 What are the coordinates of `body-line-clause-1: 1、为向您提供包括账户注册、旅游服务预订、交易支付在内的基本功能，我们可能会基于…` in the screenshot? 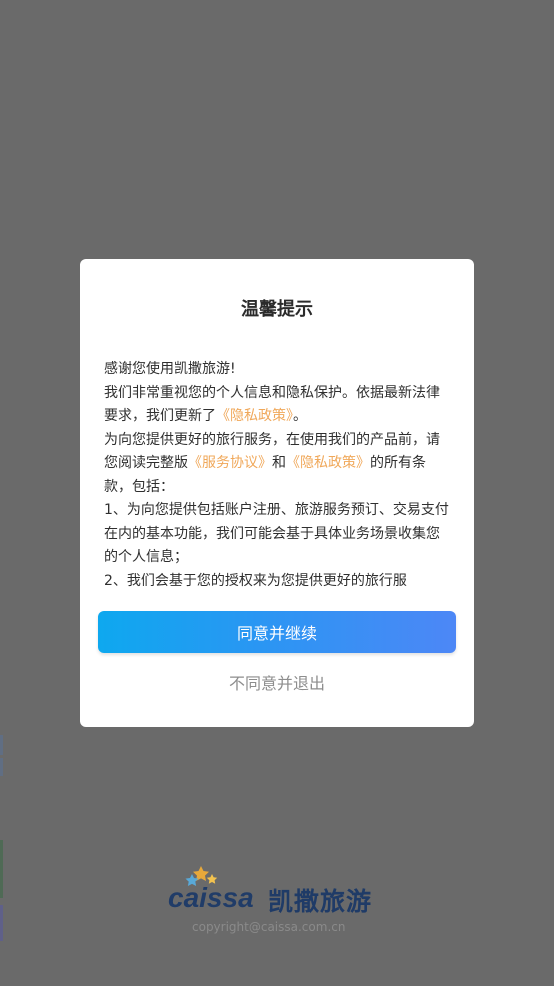 It's located at (276, 533).